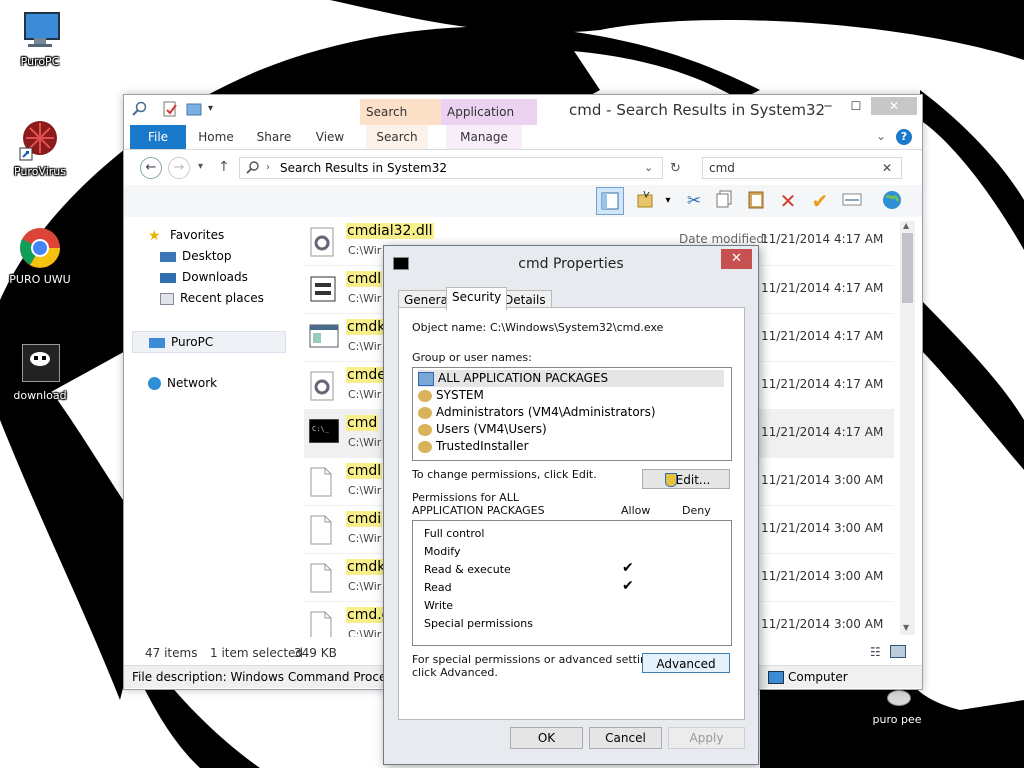 This screenshot has height=768, width=1024. Describe the element at coordinates (881, 136) in the screenshot. I see `expand-ribbon-icon: ⌄` at that location.